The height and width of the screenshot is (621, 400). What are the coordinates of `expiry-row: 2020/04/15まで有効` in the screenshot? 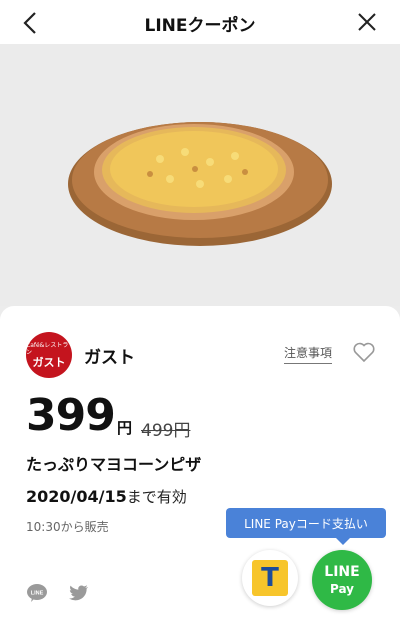 It's located at (106, 496).